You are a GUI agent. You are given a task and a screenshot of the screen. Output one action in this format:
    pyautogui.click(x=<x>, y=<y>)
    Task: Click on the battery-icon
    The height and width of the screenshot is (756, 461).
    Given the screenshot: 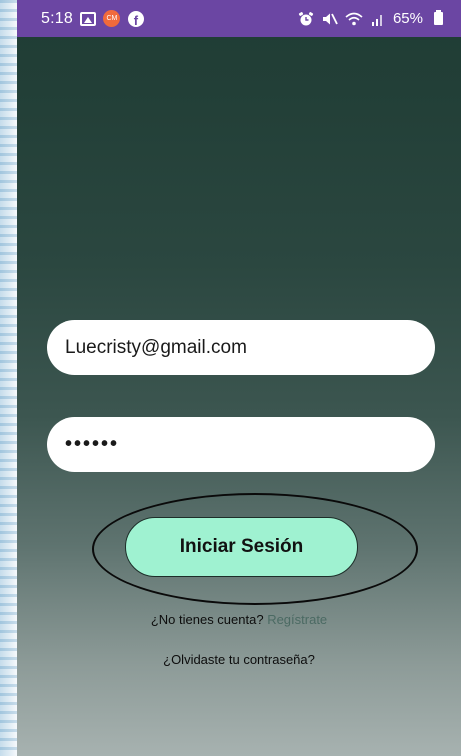 What is the action you would take?
    pyautogui.click(x=438, y=19)
    